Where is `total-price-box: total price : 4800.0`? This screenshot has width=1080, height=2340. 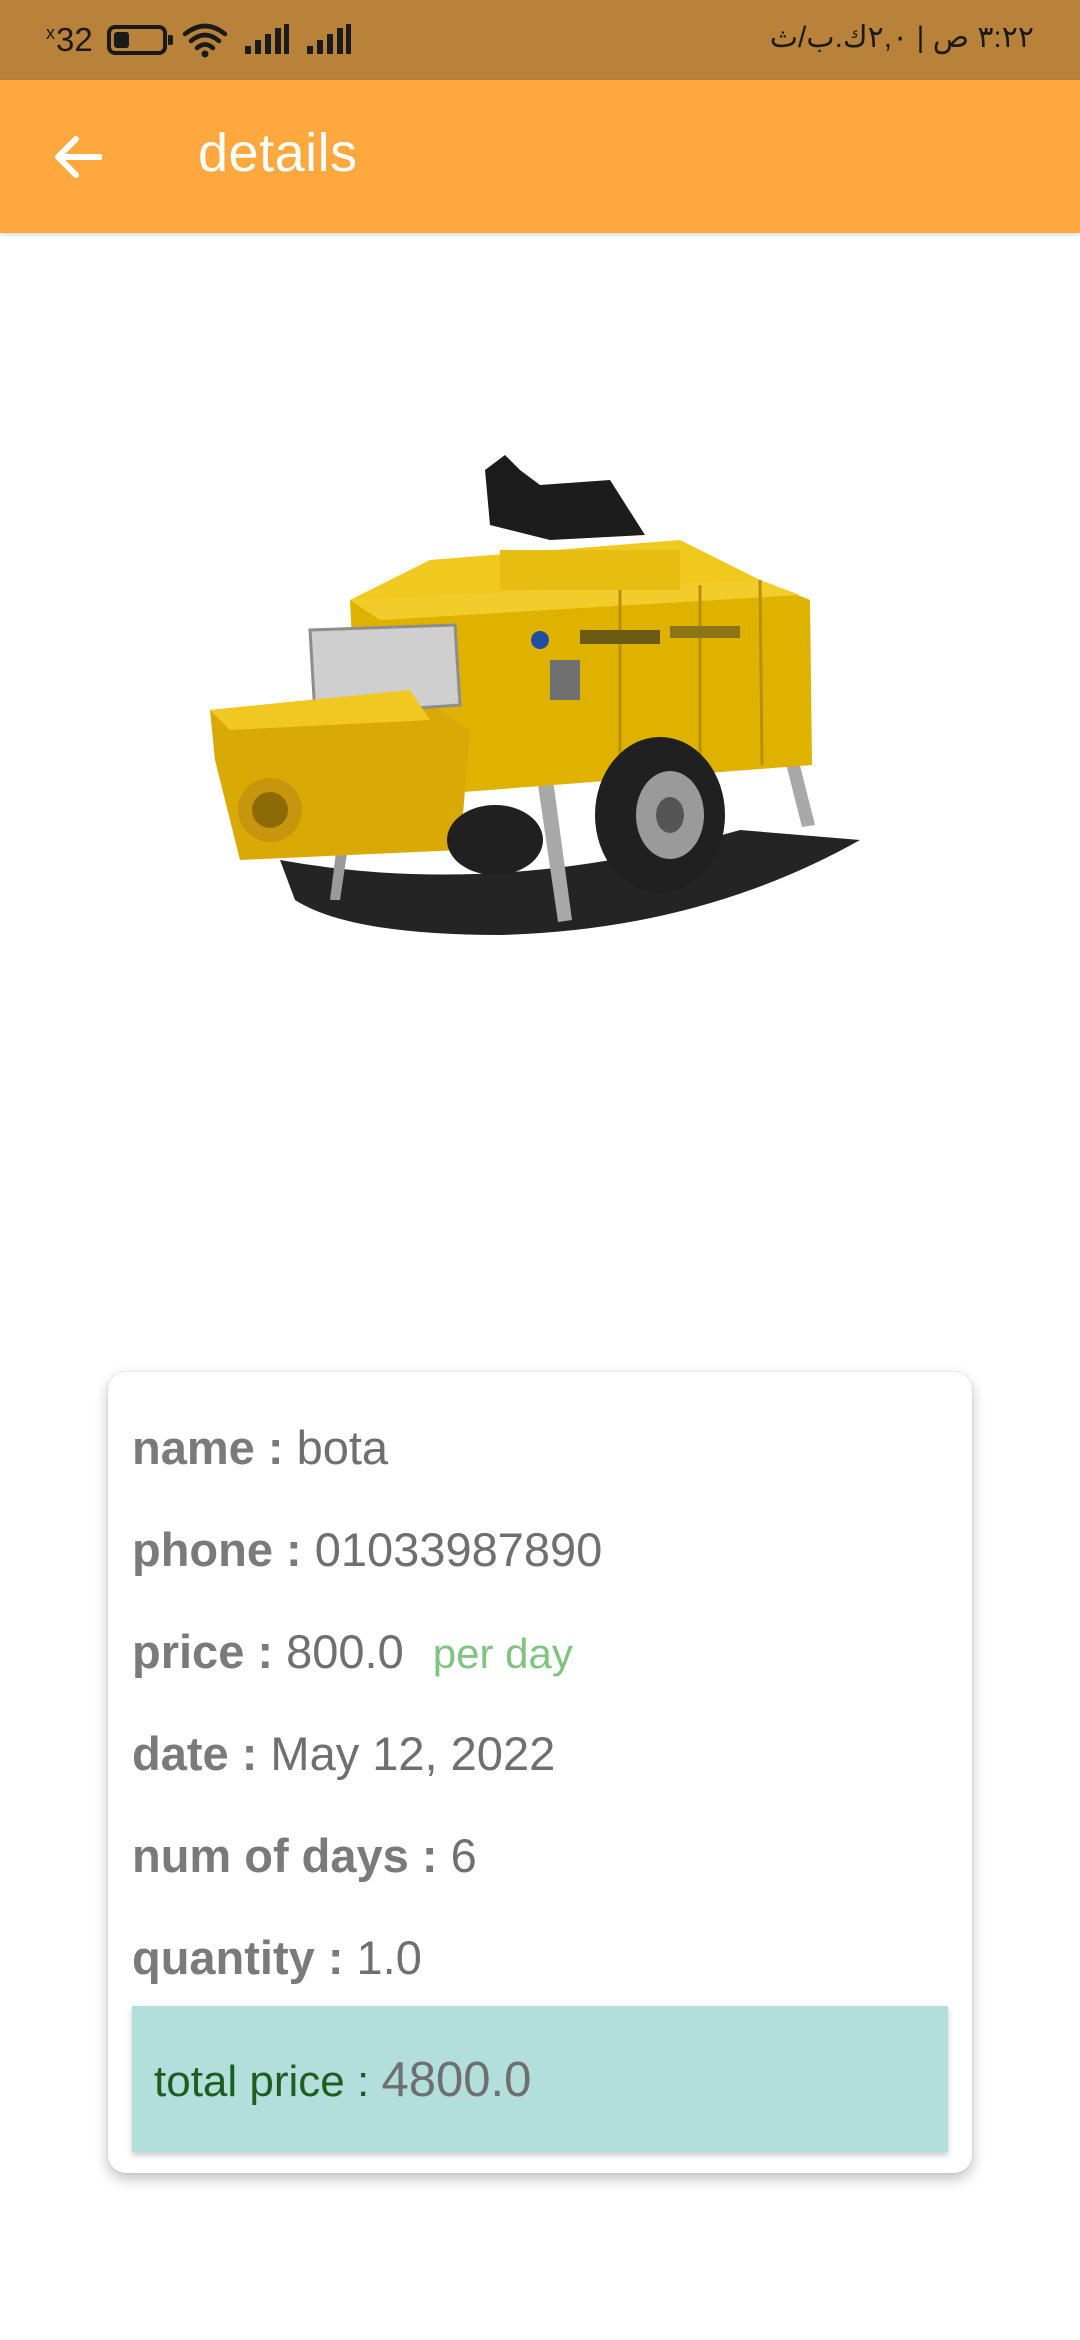
total-price-box: total price : 4800.0 is located at coordinates (540, 2079).